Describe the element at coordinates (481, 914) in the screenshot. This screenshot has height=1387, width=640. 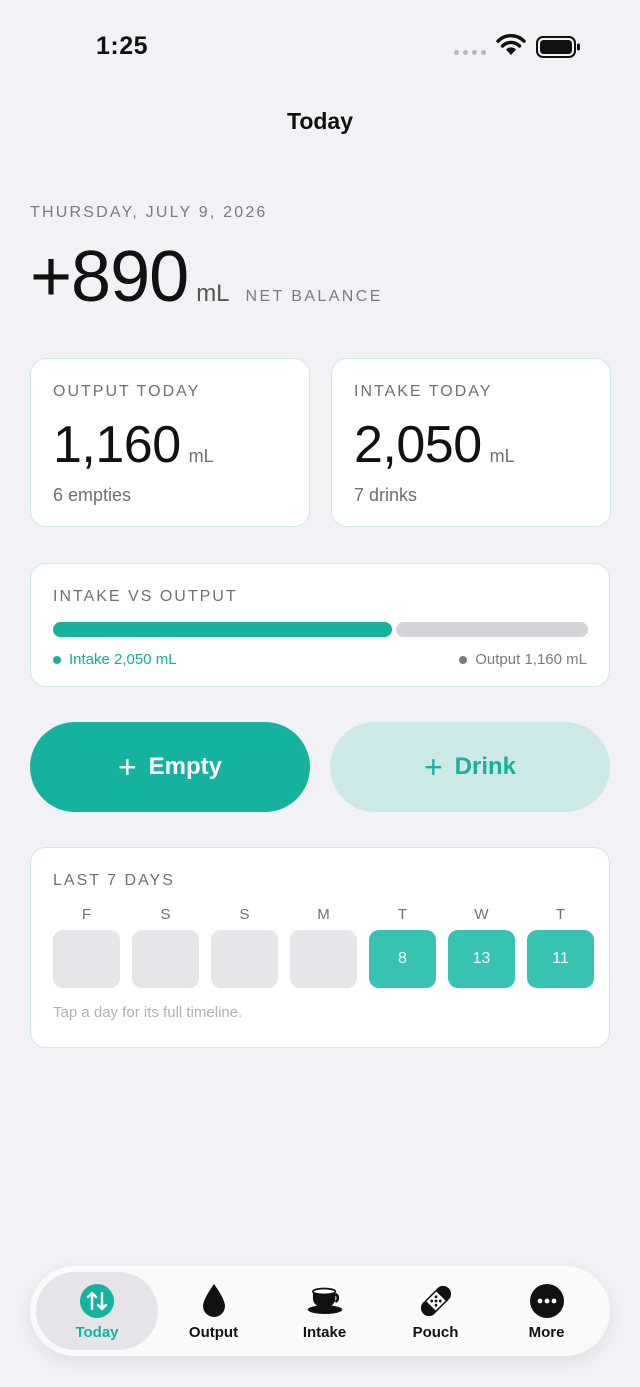
I see `day-letter: W` at that location.